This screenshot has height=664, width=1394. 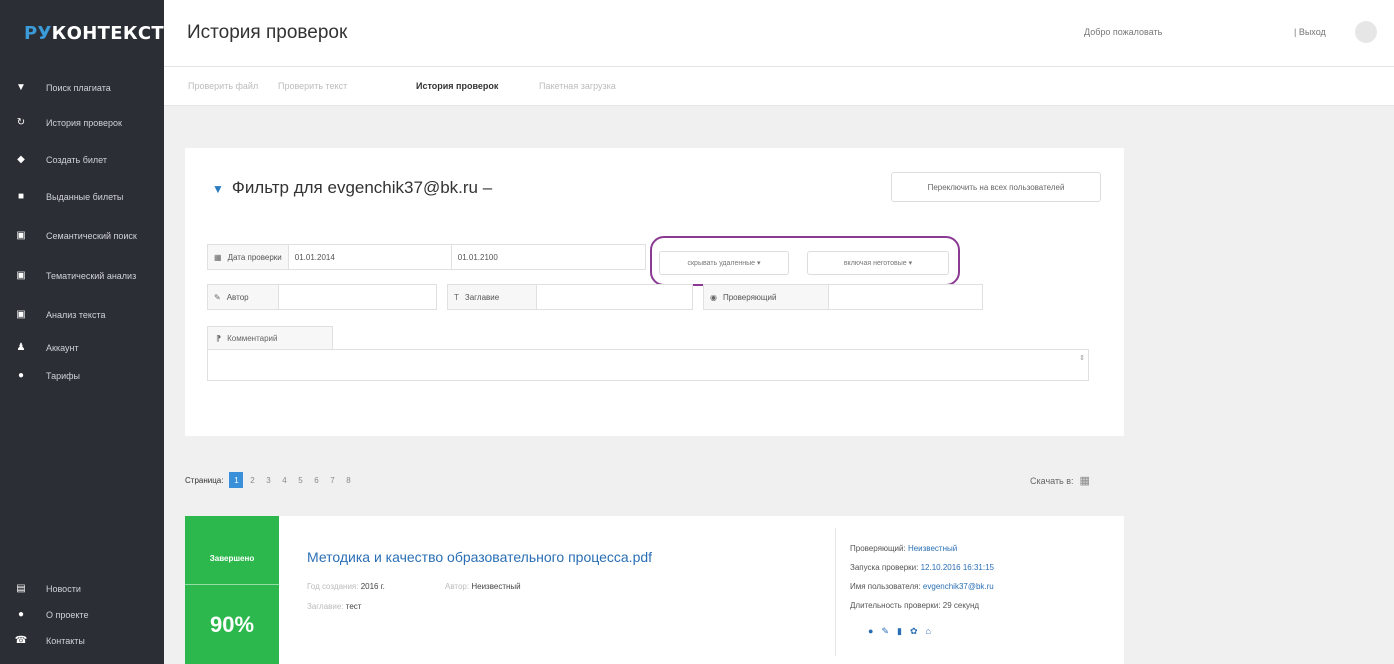 What do you see at coordinates (362, 187) in the screenshot?
I see `filter-title-text: Фильтр для evgenchik37@bk.ru –` at bounding box center [362, 187].